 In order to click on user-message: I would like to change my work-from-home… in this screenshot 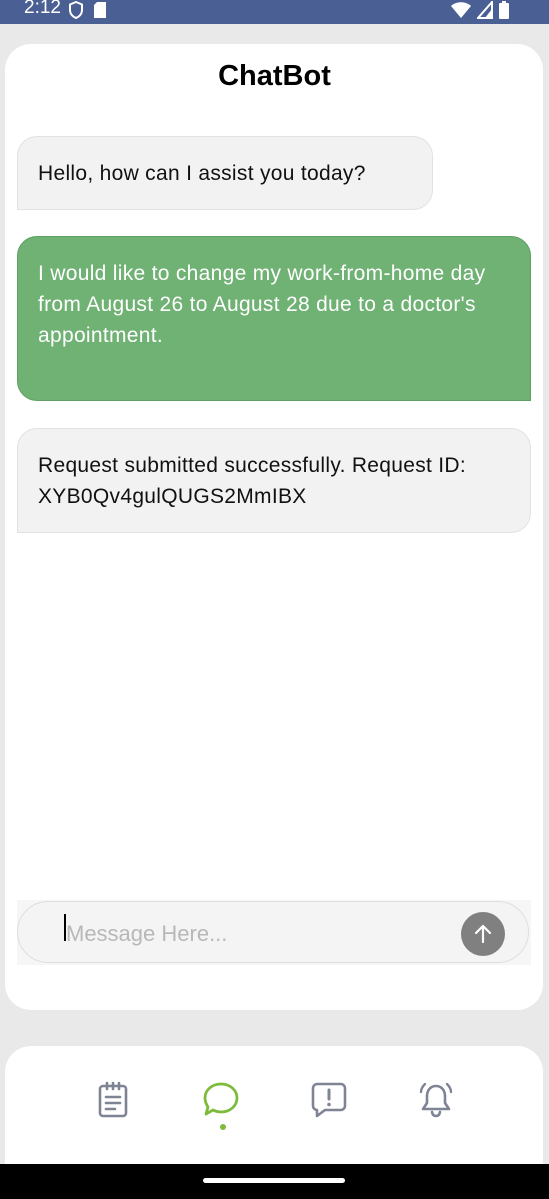, I will do `click(274, 318)`.